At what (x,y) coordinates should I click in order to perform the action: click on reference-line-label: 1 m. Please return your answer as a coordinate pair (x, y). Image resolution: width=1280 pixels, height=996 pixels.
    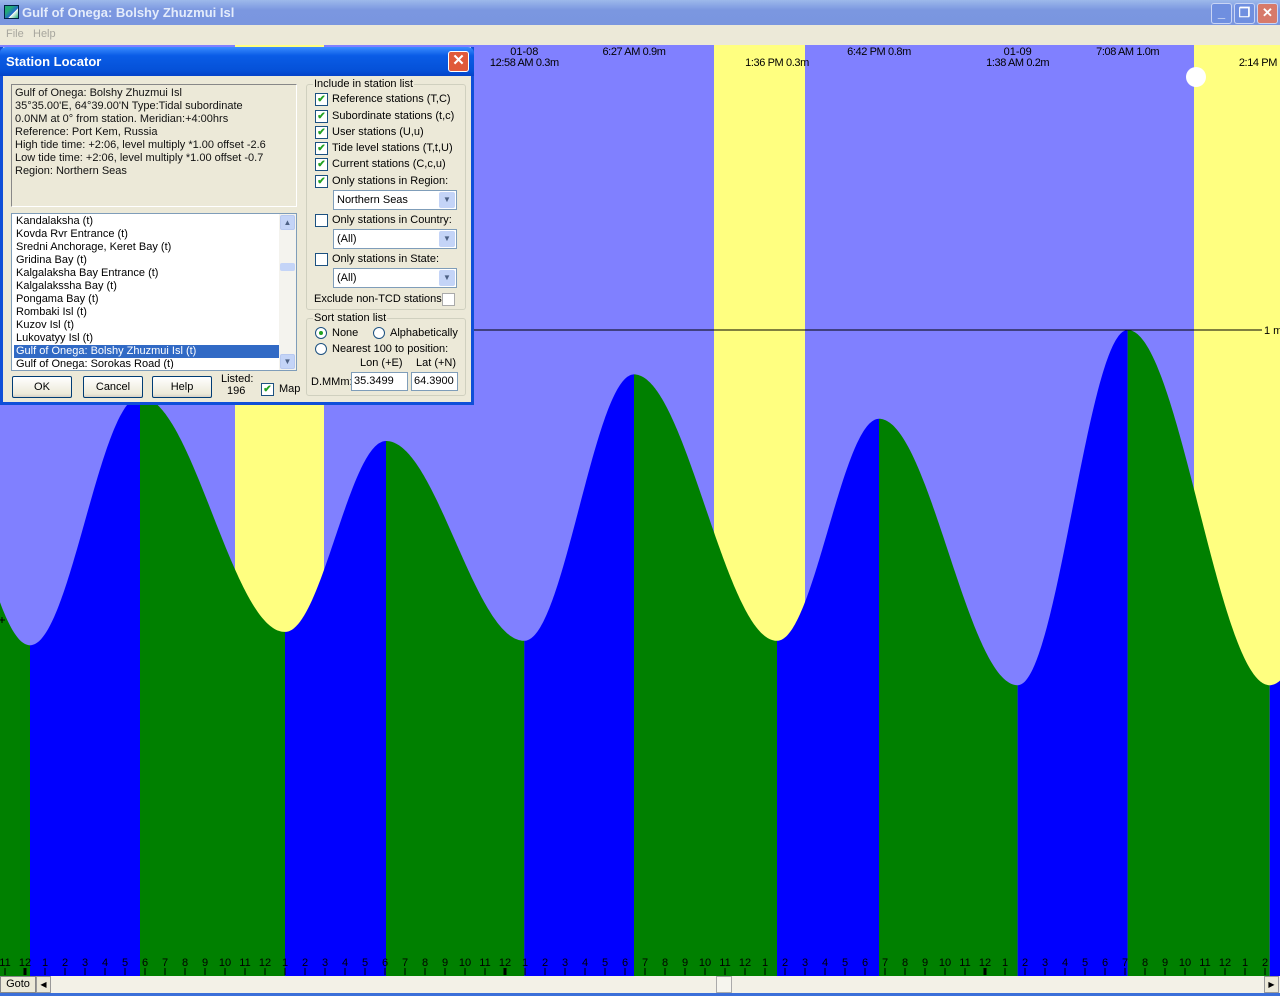
    Looking at the image, I should click on (1272, 331).